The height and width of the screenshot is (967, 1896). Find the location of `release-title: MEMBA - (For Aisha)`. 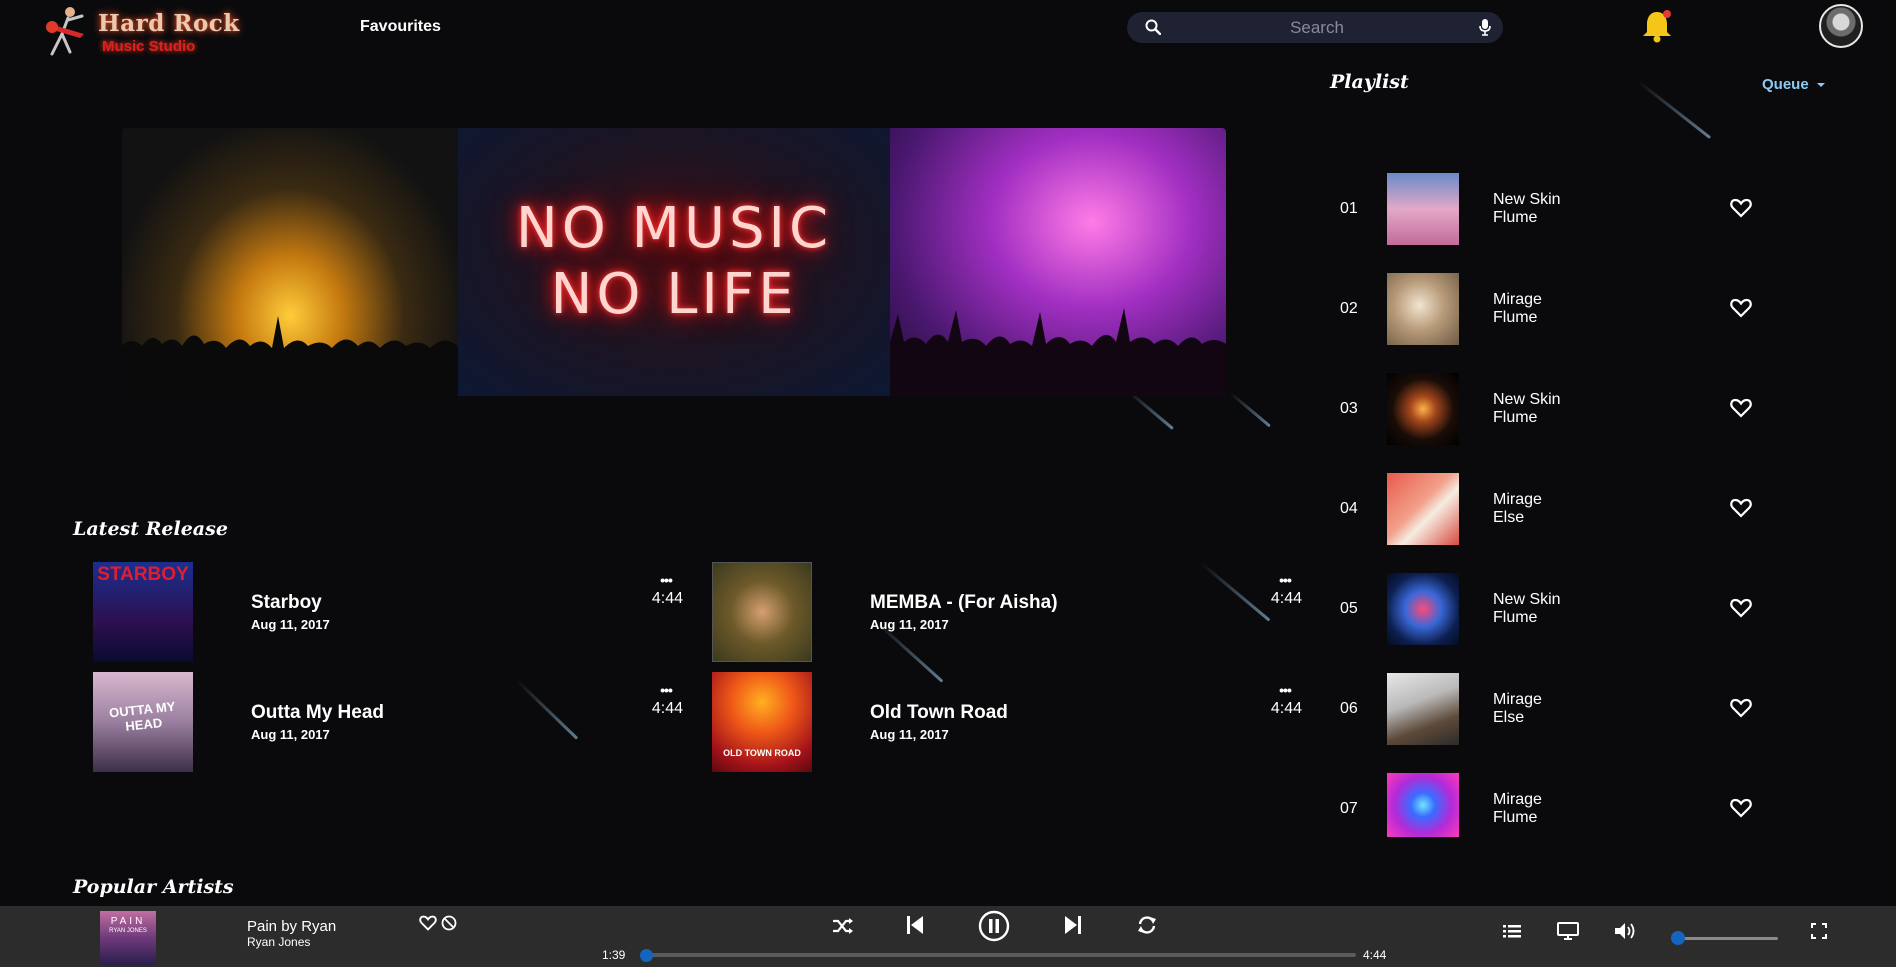

release-title: MEMBA - (For Aisha) is located at coordinates (964, 602).